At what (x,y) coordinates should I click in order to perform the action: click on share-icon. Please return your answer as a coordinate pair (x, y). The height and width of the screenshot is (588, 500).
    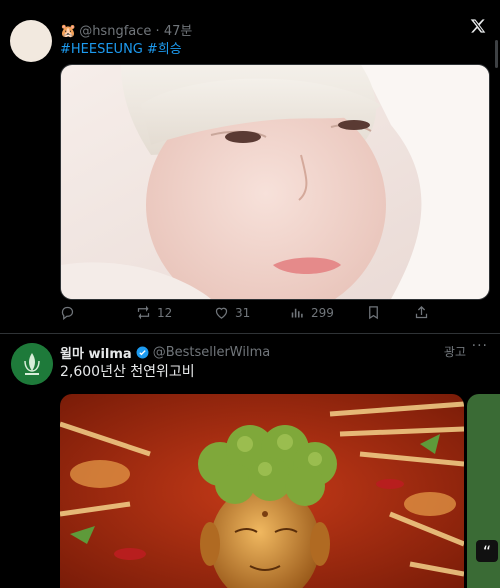
    Looking at the image, I should click on (421, 312).